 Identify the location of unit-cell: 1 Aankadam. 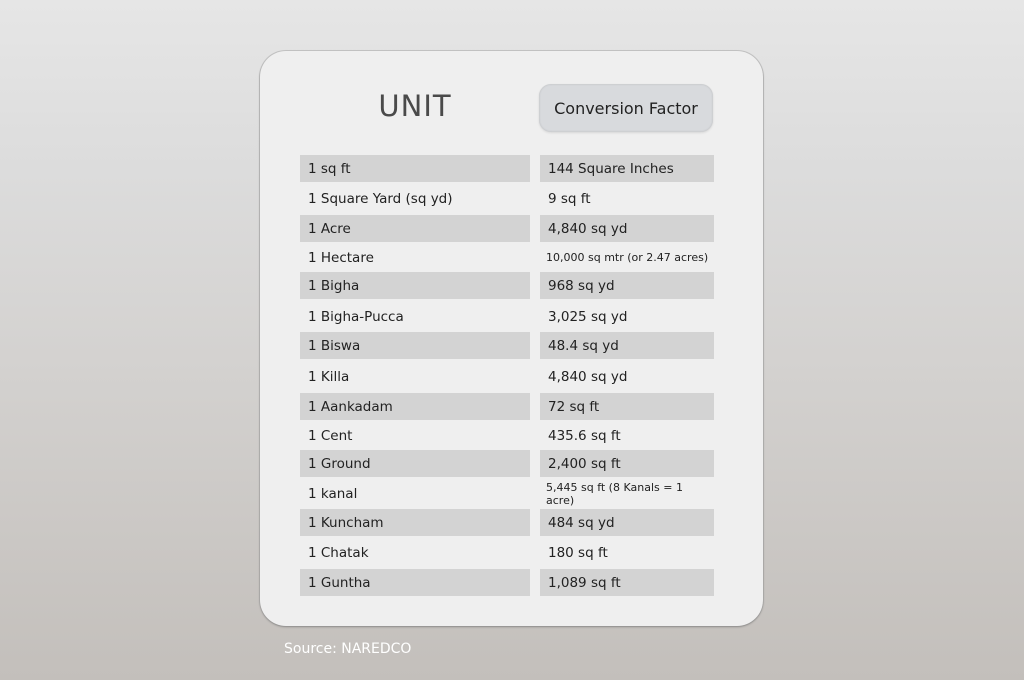
(415, 406).